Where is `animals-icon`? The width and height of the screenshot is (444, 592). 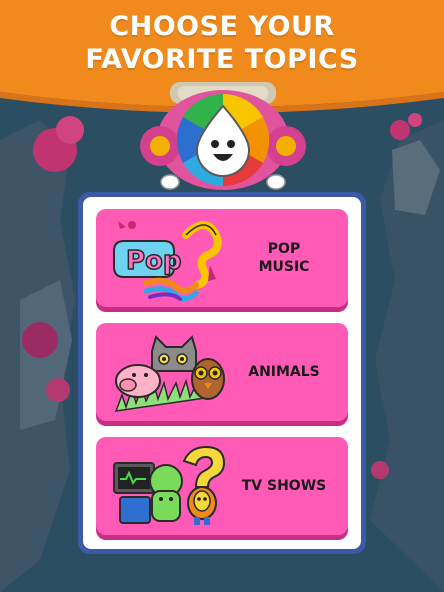
animals-icon is located at coordinates (169, 373).